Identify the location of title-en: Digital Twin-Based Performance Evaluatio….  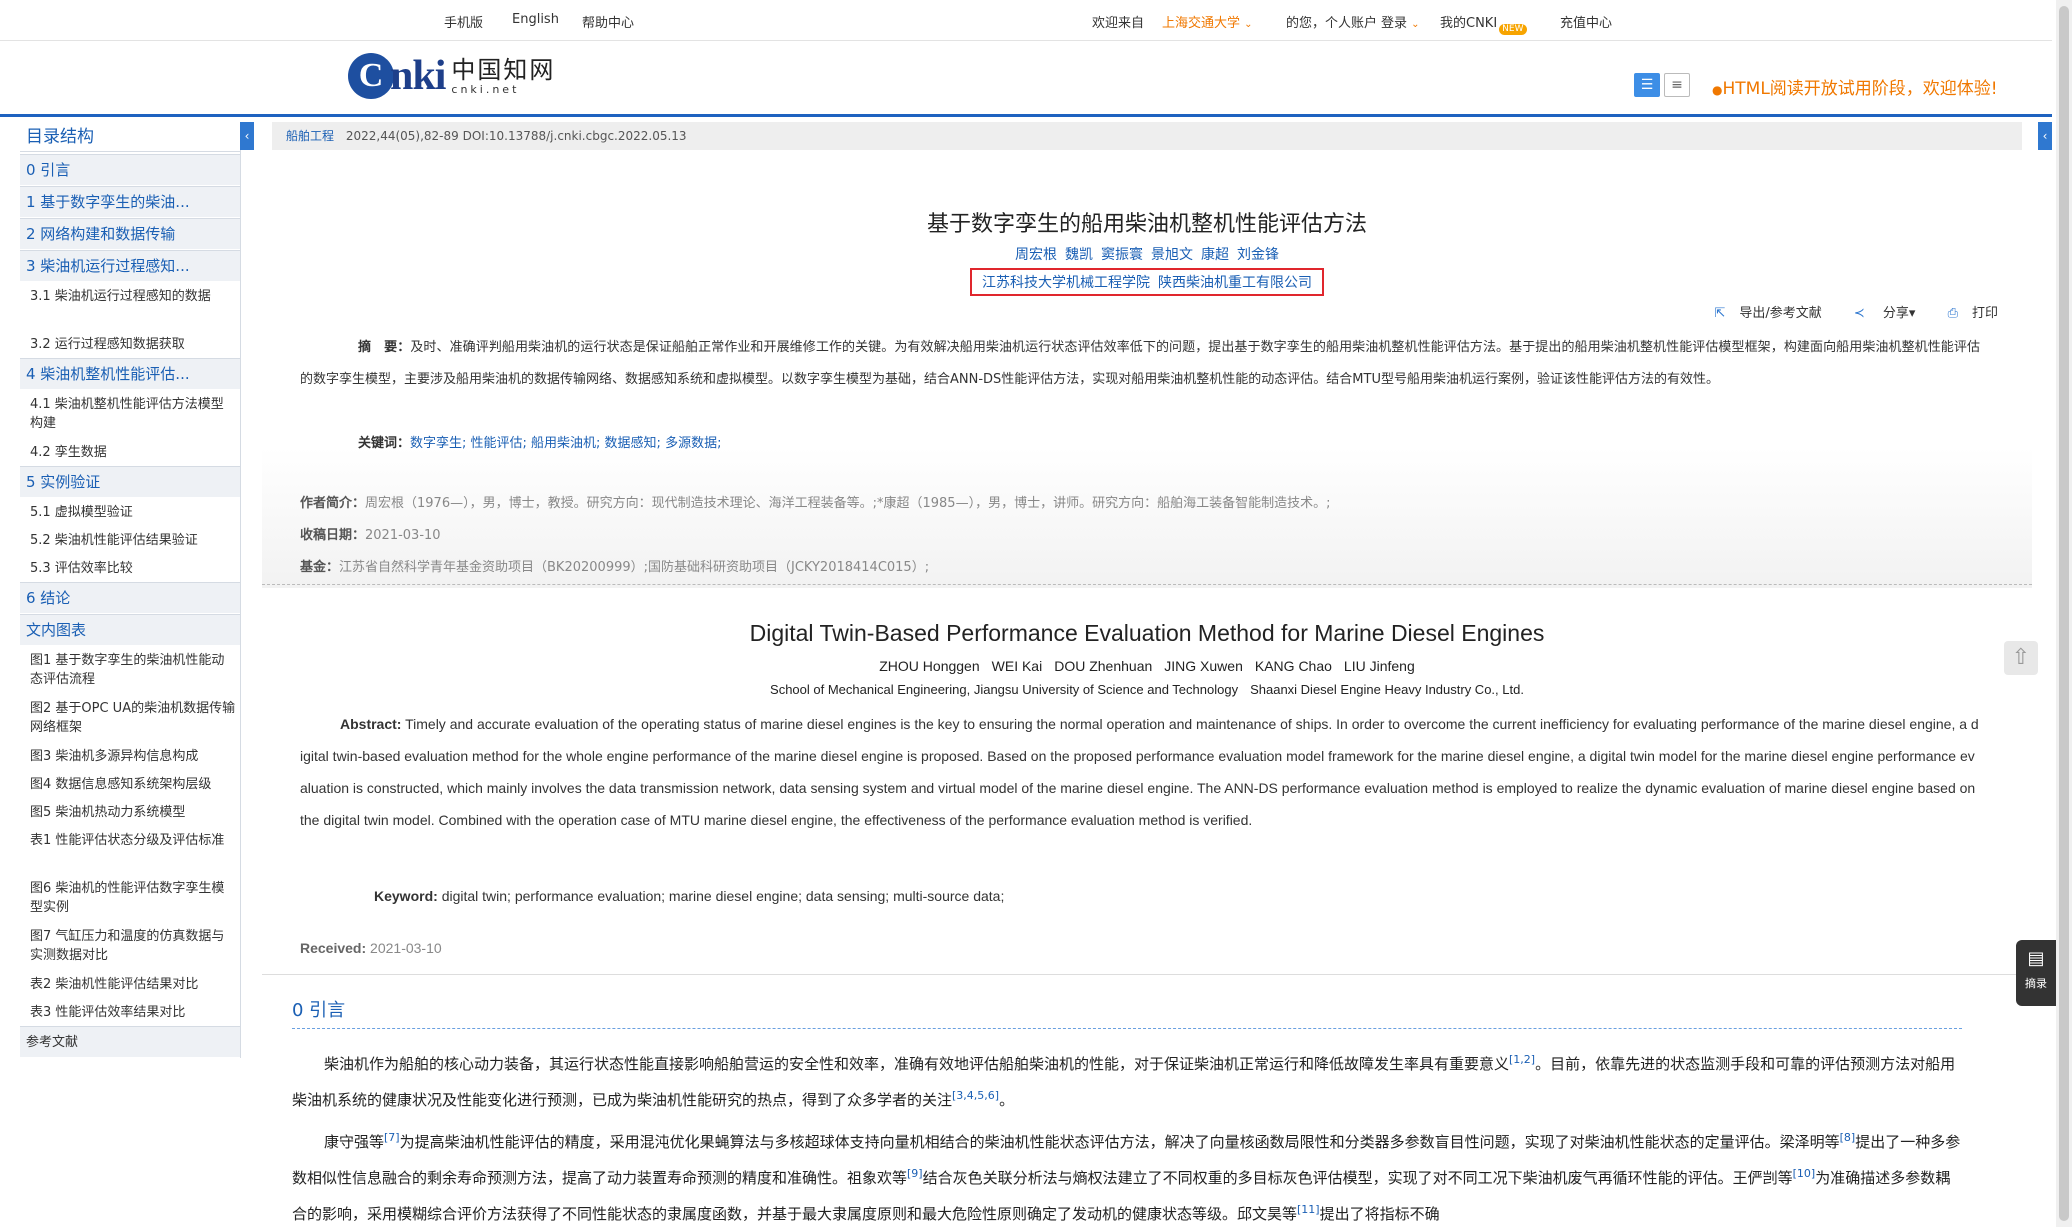
(1147, 633).